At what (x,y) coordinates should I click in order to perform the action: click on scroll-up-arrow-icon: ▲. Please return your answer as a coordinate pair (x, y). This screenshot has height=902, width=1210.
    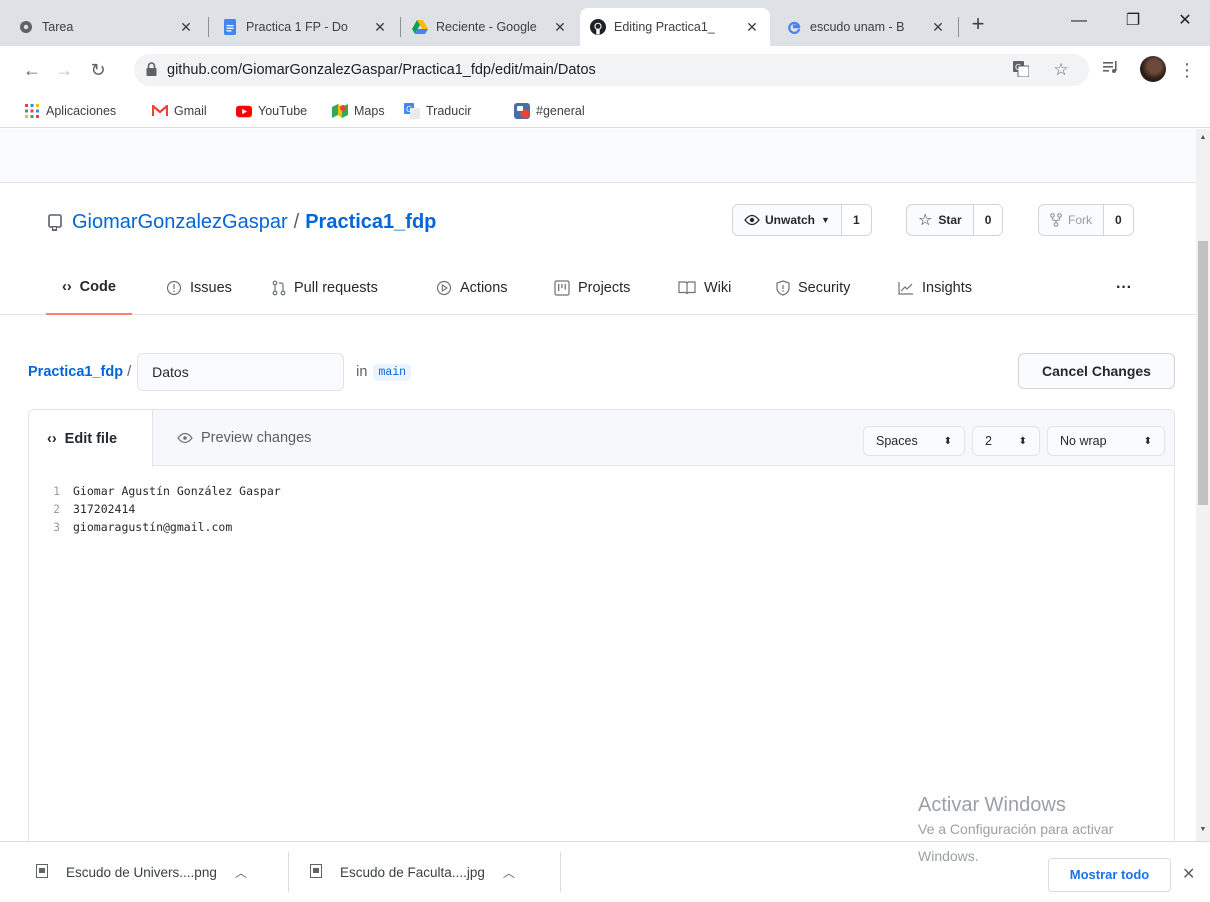
    Looking at the image, I should click on (1203, 138).